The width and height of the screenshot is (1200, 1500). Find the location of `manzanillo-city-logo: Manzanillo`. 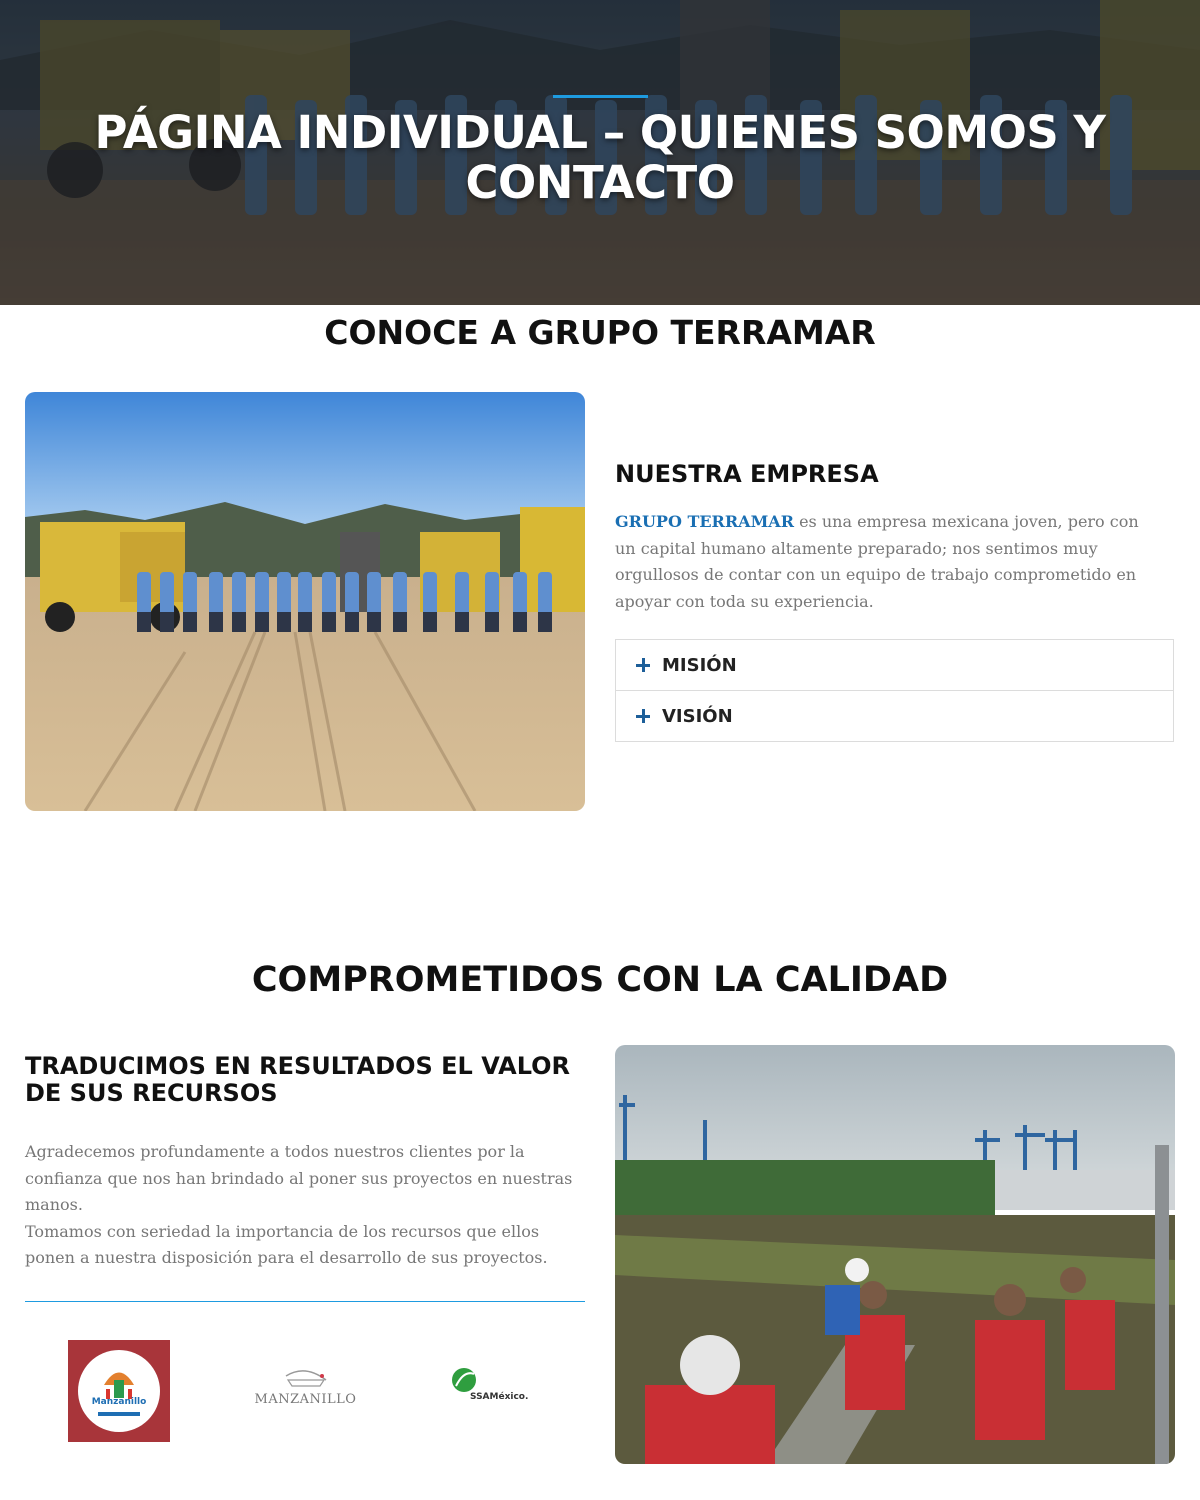

manzanillo-city-logo: Manzanillo is located at coordinates (119, 1391).